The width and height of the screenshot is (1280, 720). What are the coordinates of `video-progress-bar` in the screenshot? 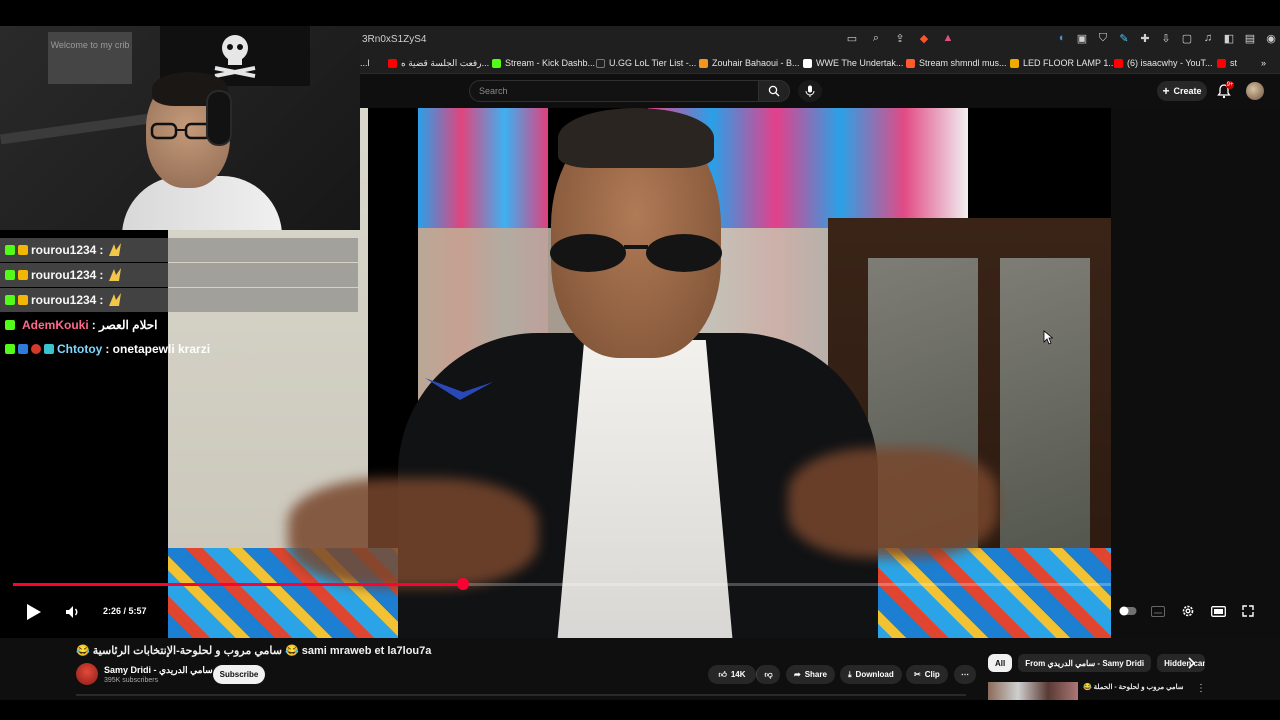 It's located at (562, 584).